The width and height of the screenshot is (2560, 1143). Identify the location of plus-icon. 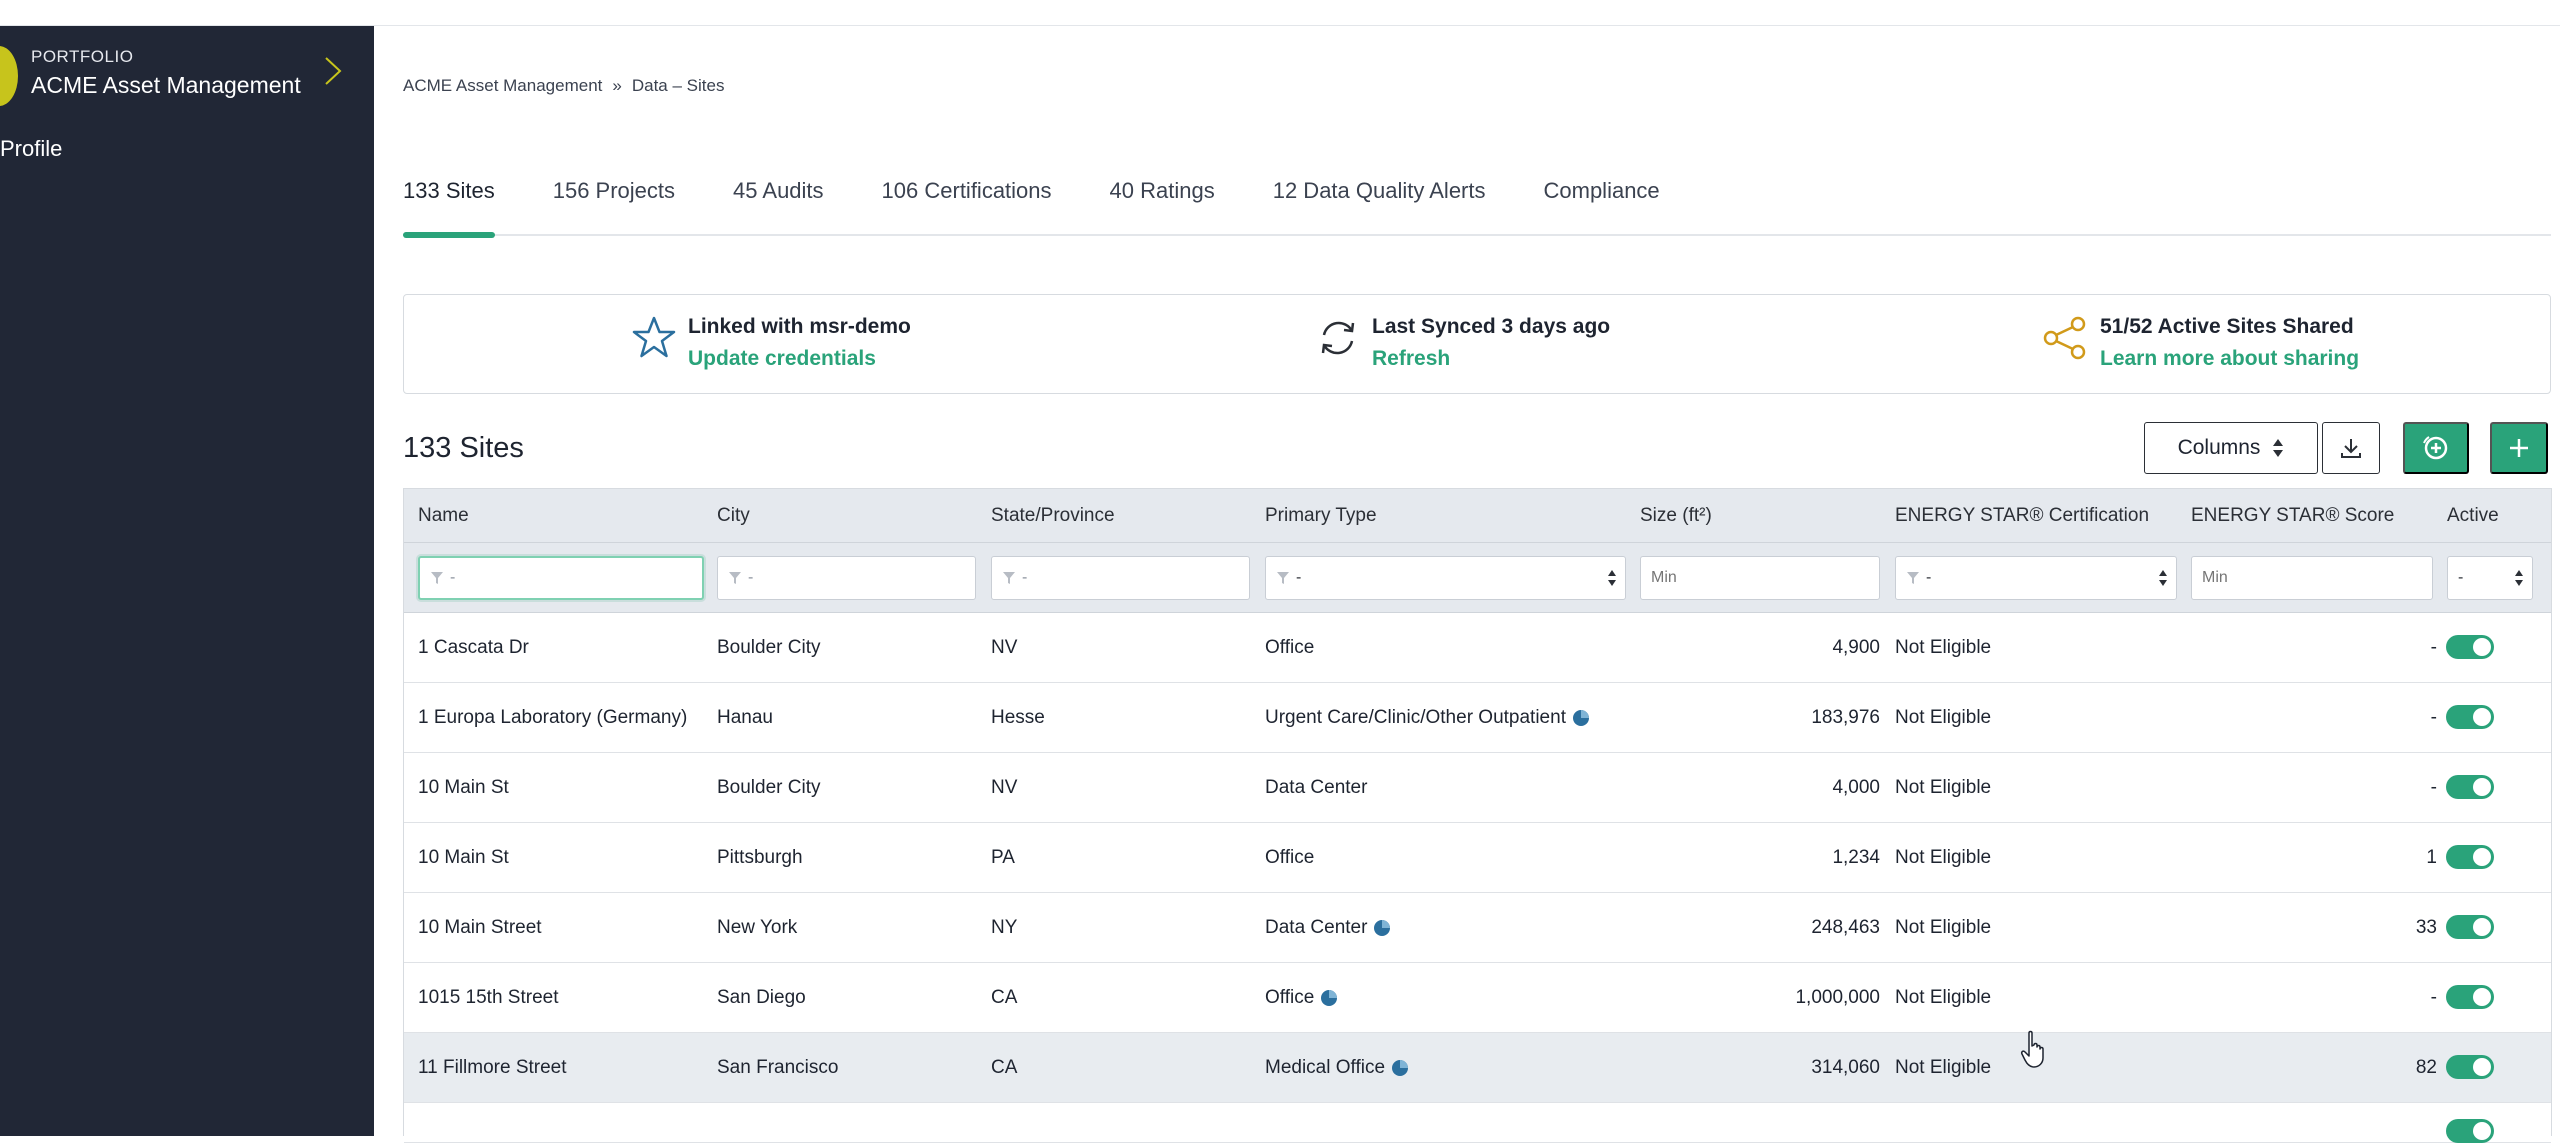
(2519, 448).